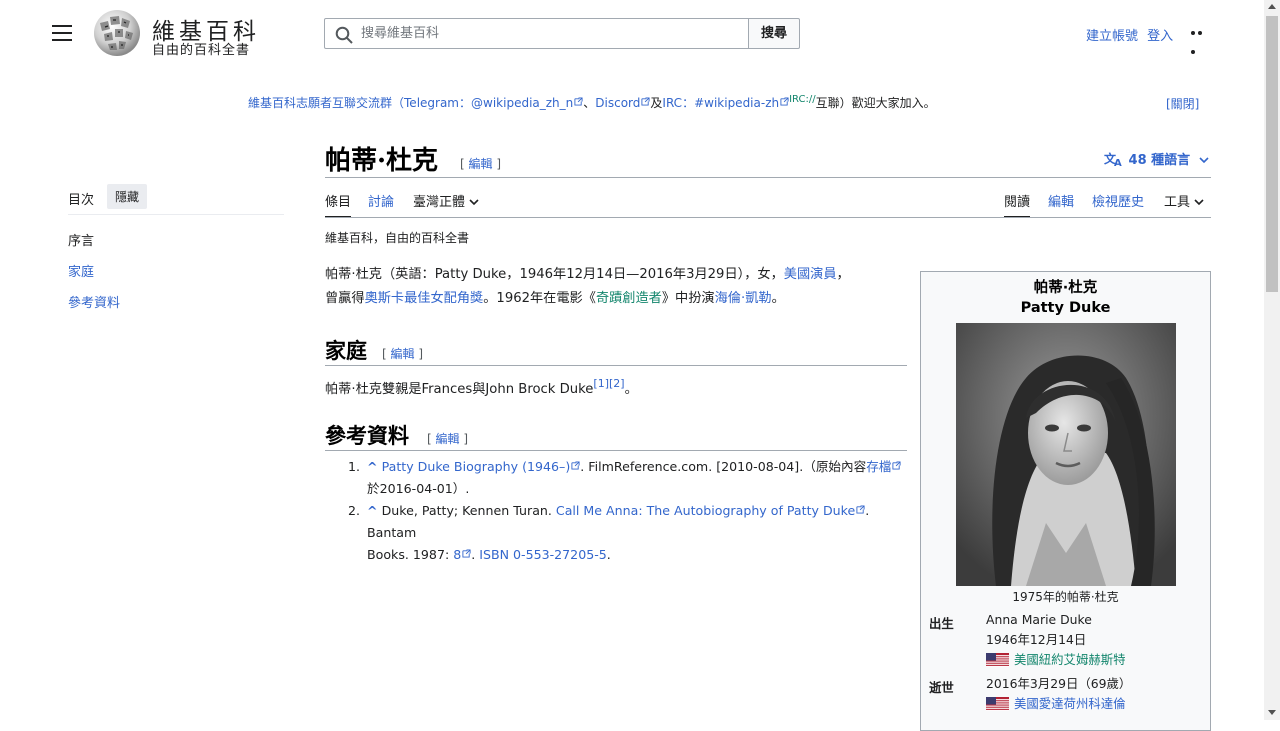  I want to click on toc-item-intro: 序言, so click(94, 245).